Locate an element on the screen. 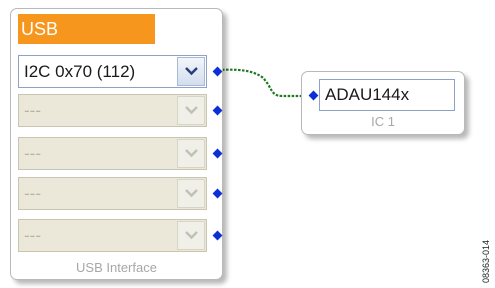 The width and height of the screenshot is (495, 288). ic-part-field: ADAU144x is located at coordinates (387, 95).